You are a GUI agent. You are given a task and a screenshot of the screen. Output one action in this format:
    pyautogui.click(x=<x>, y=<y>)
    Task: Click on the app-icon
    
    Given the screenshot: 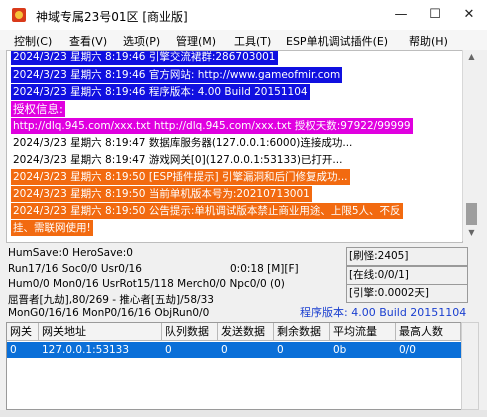 What is the action you would take?
    pyautogui.click(x=19, y=15)
    